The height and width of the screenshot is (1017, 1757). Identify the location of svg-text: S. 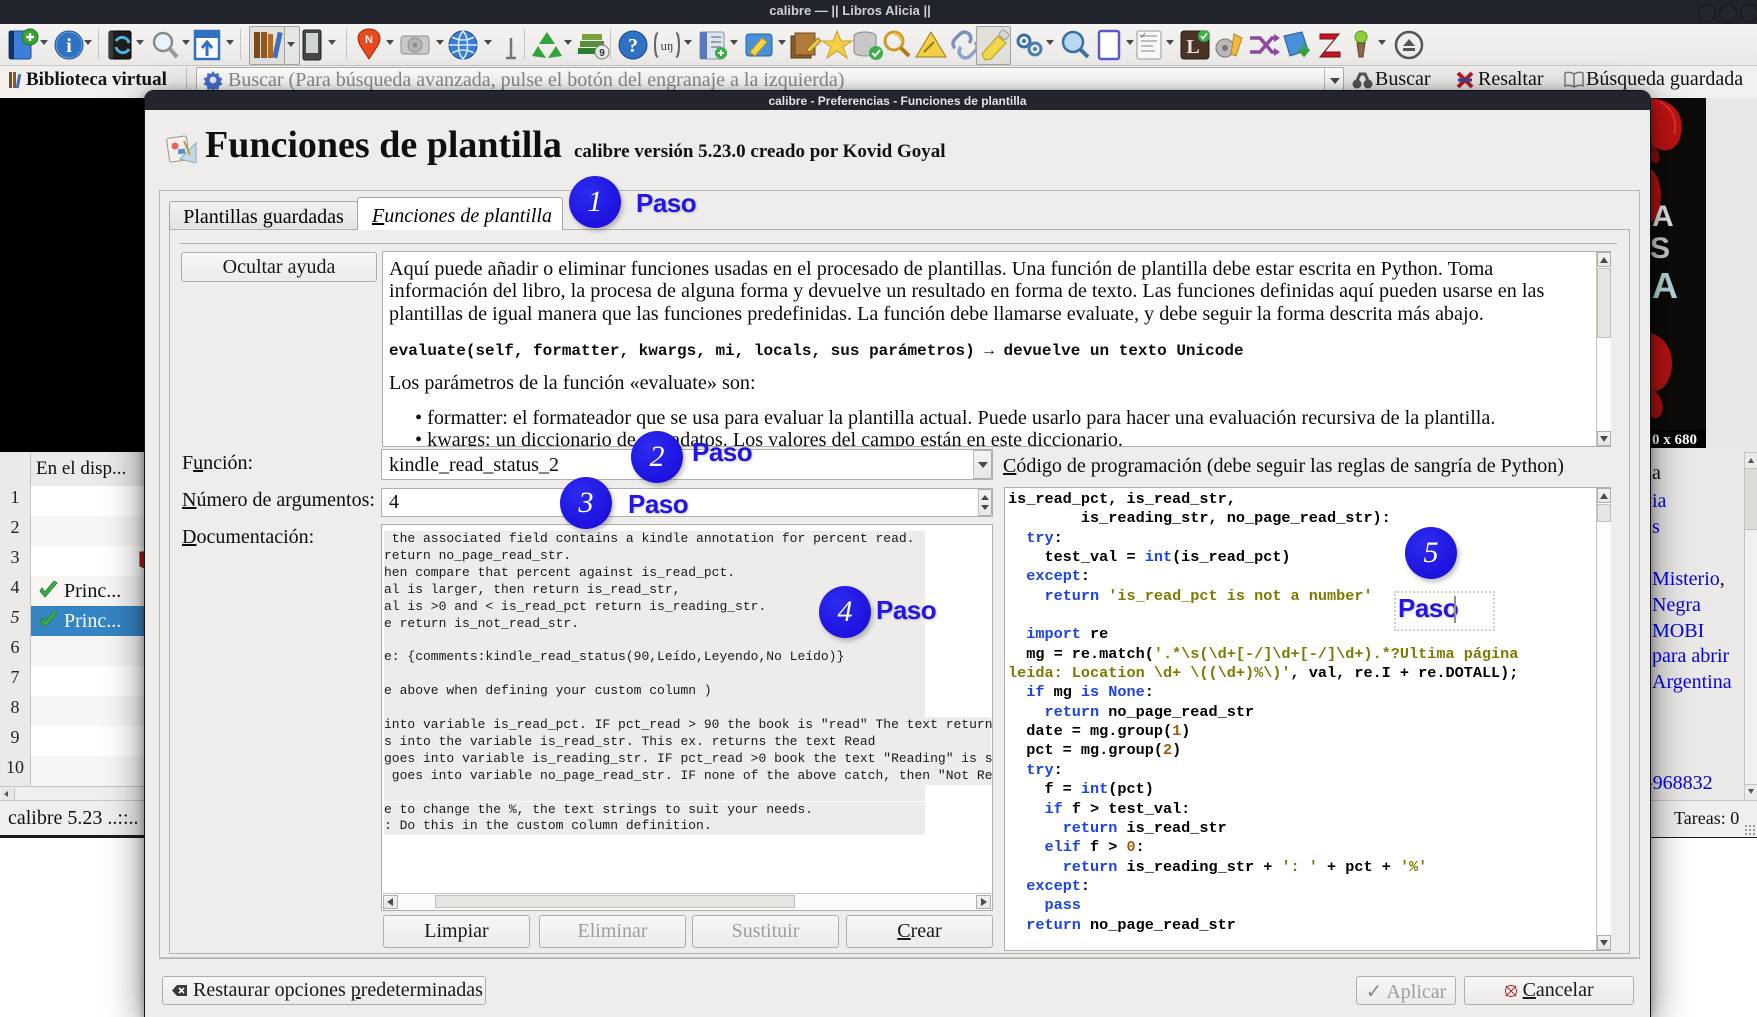
(1660, 248).